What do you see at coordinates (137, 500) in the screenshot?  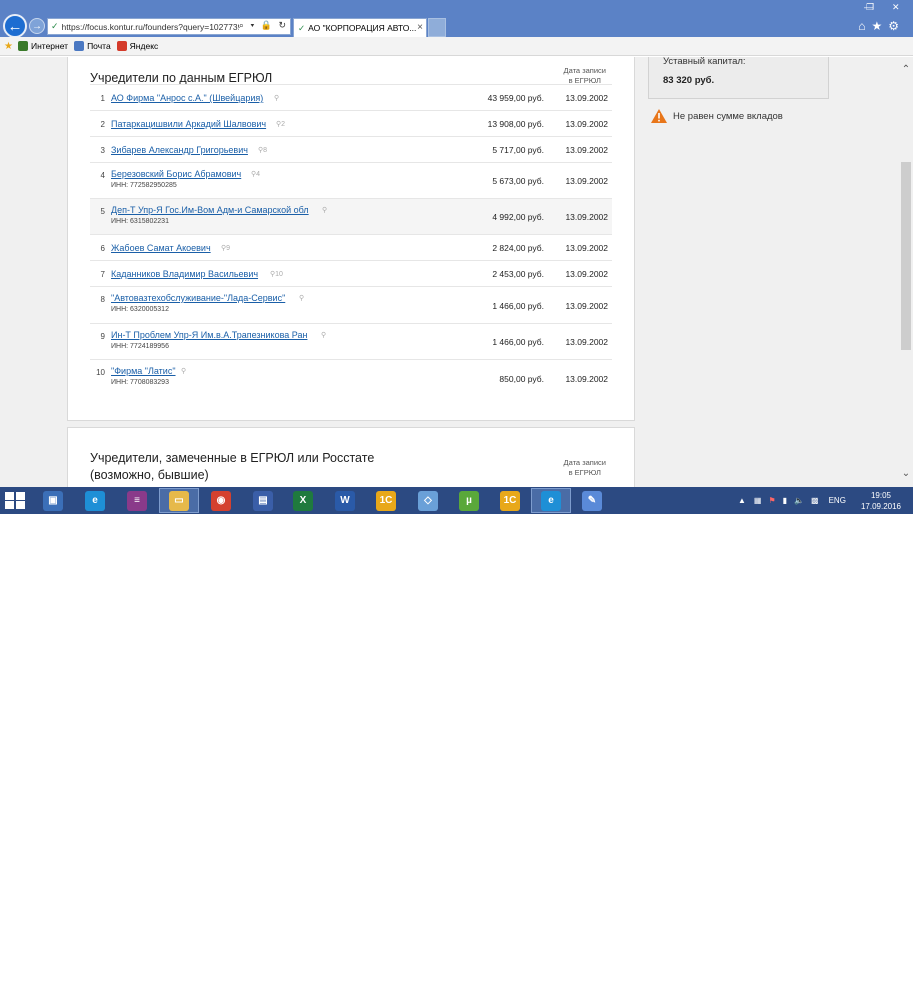 I see `taskbar-app-button: ≡` at bounding box center [137, 500].